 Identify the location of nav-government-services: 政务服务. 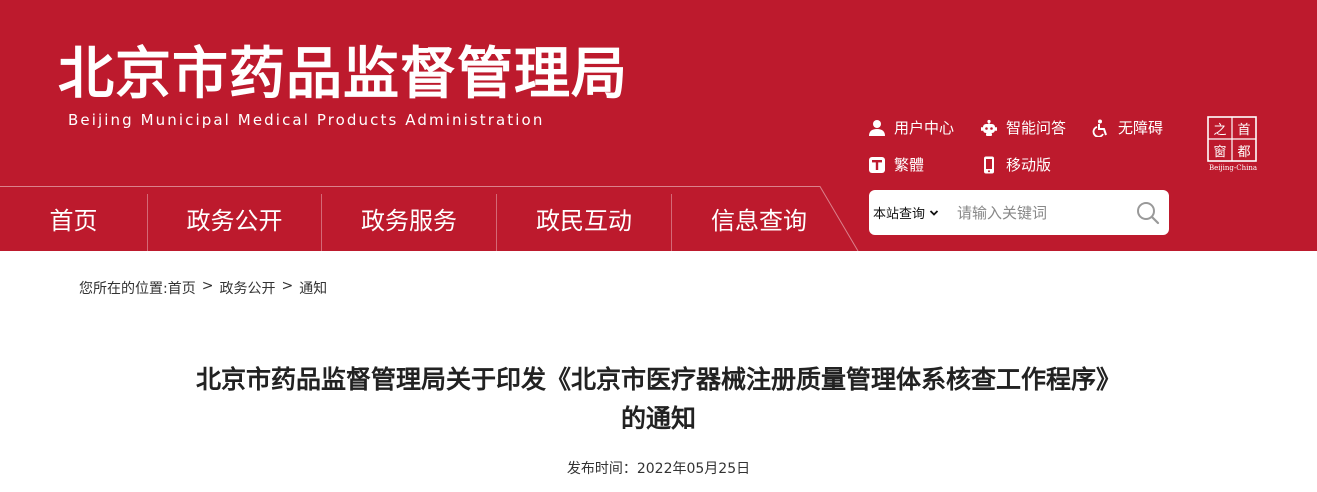
(409, 218).